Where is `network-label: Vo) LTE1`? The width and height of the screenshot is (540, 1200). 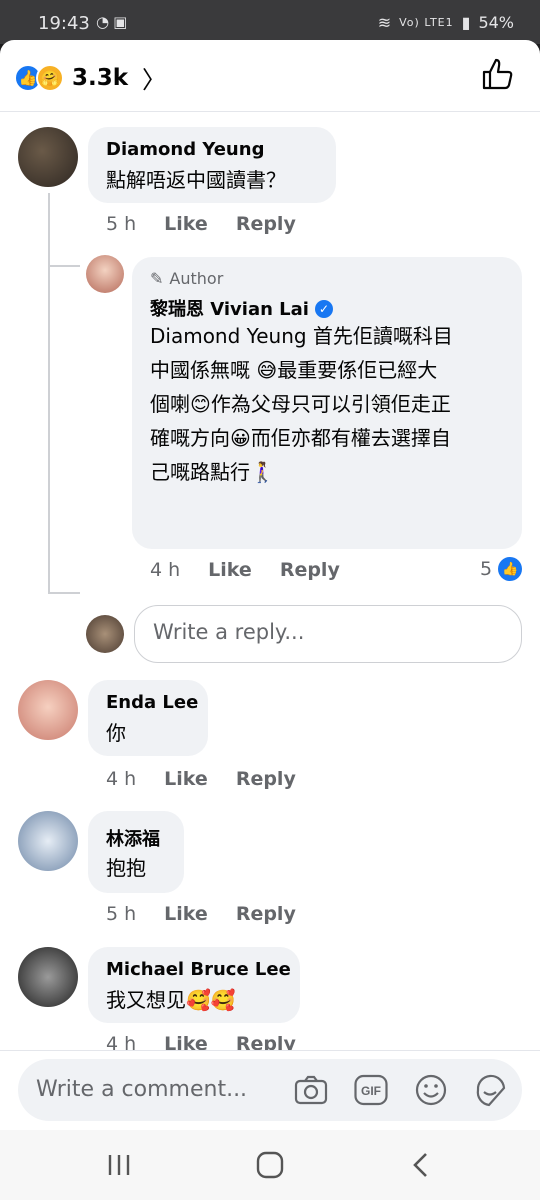 network-label: Vo) LTE1 is located at coordinates (426, 22).